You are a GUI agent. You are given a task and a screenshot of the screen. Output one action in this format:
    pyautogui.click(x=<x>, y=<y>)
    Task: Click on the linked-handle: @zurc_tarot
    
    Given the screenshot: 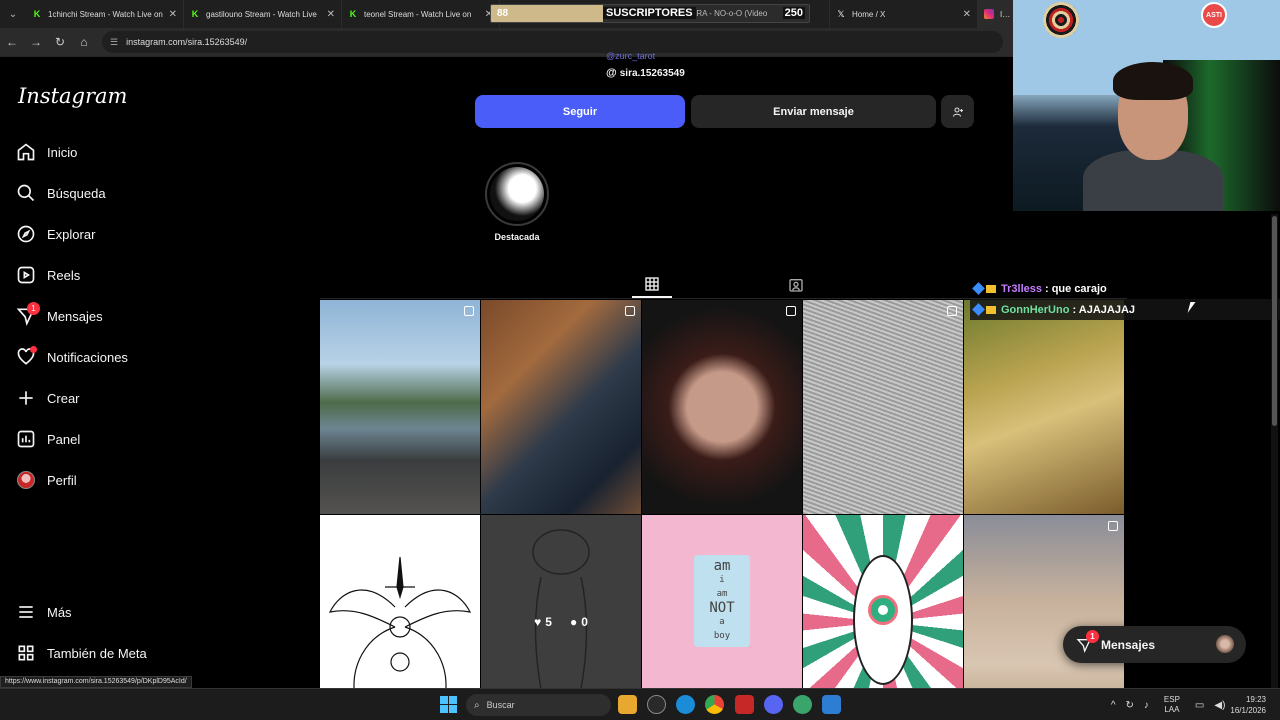 What is the action you would take?
    pyautogui.click(x=630, y=56)
    